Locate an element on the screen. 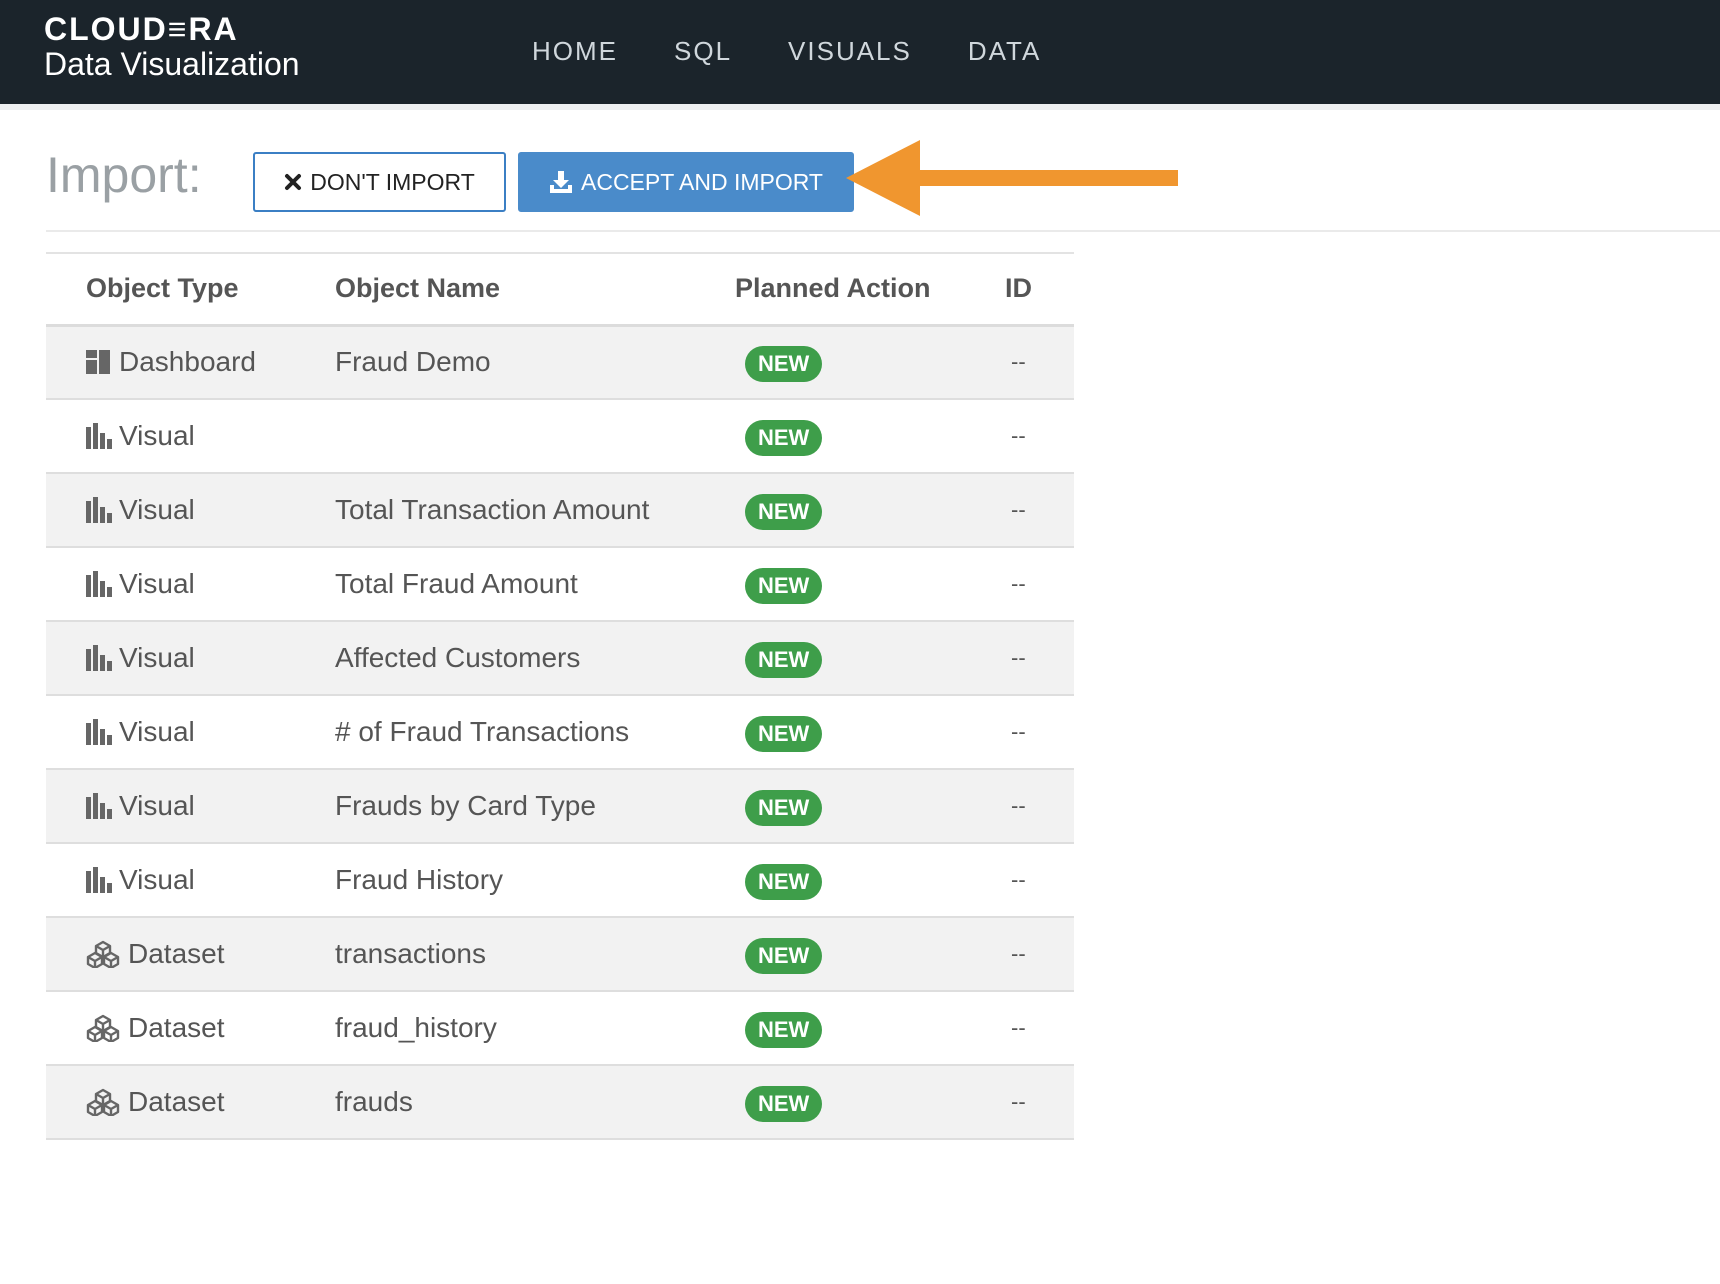  object-name: # of Fraud Transactions is located at coordinates (482, 731).